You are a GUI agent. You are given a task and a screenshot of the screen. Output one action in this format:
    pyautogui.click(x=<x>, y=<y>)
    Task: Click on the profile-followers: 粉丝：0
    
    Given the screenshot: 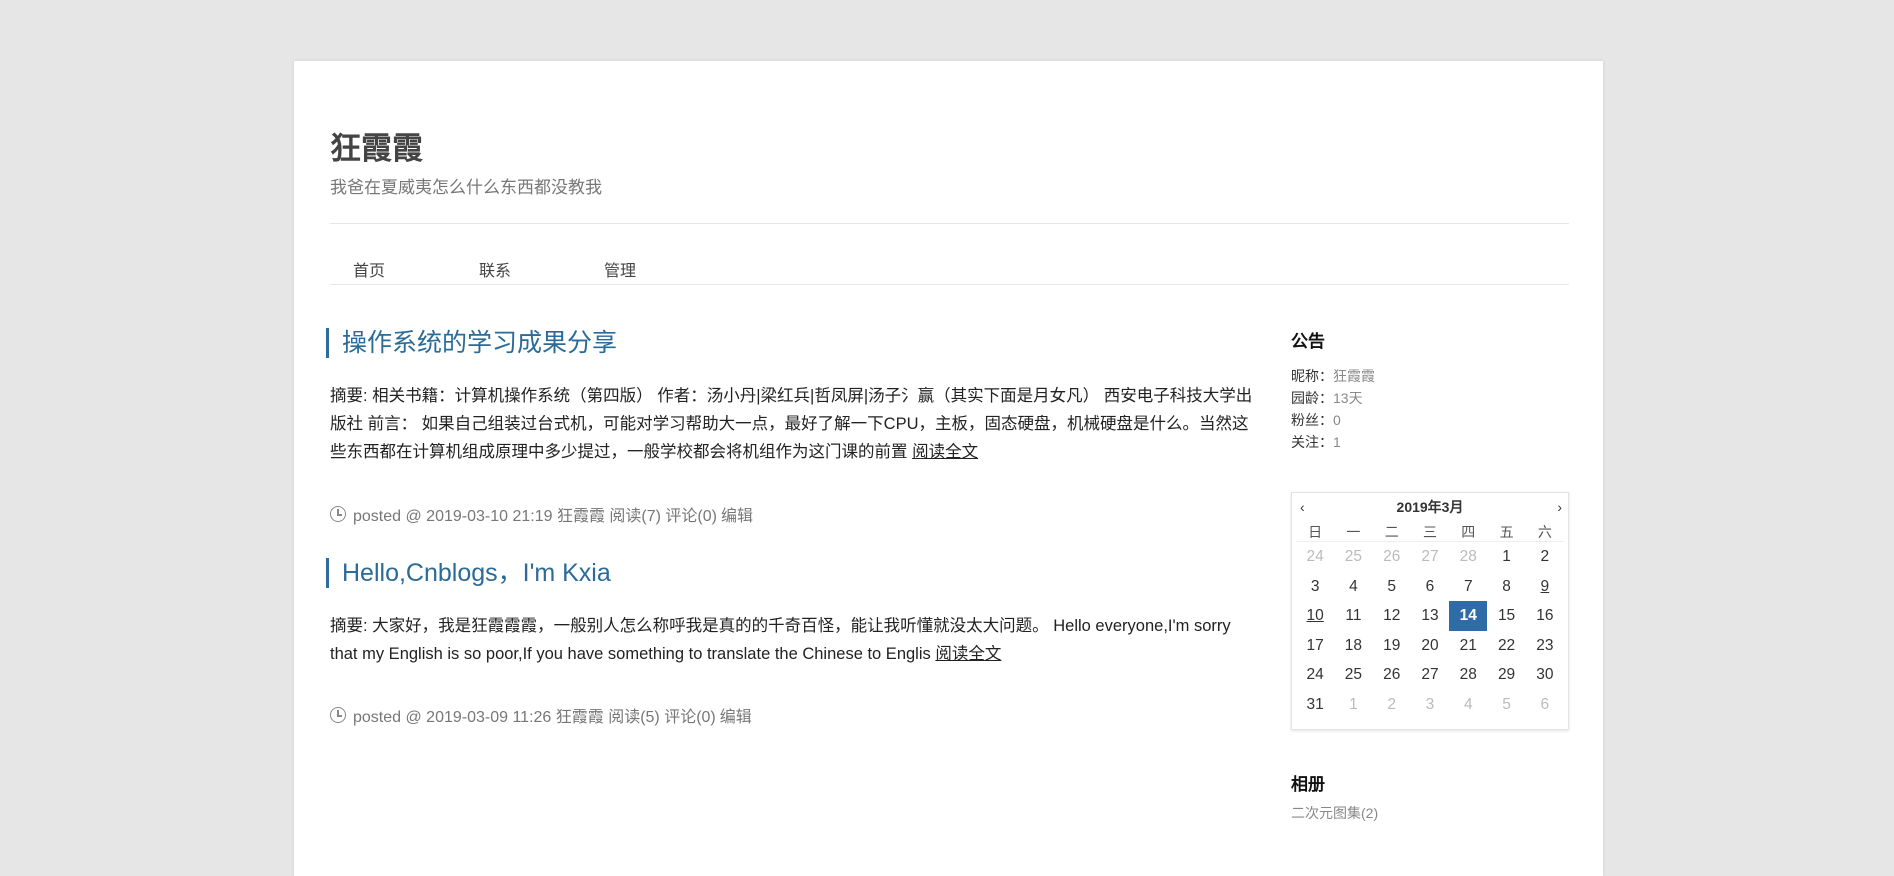 What is the action you would take?
    pyautogui.click(x=1333, y=420)
    